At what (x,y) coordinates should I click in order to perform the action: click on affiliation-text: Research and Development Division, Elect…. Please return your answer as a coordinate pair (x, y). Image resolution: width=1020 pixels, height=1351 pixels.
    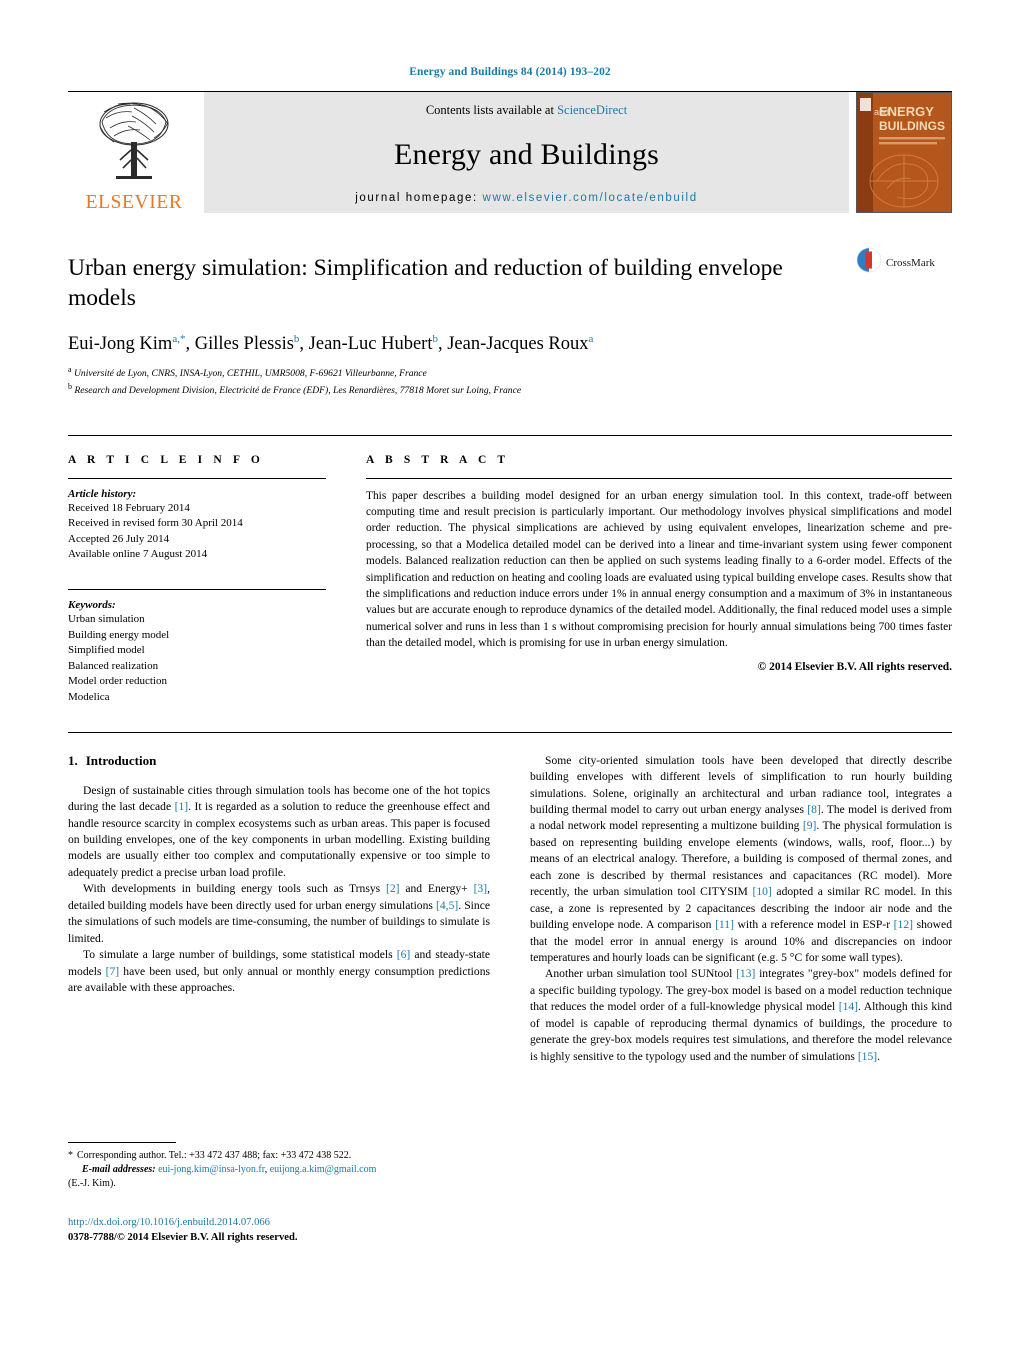
    Looking at the image, I should click on (298, 391).